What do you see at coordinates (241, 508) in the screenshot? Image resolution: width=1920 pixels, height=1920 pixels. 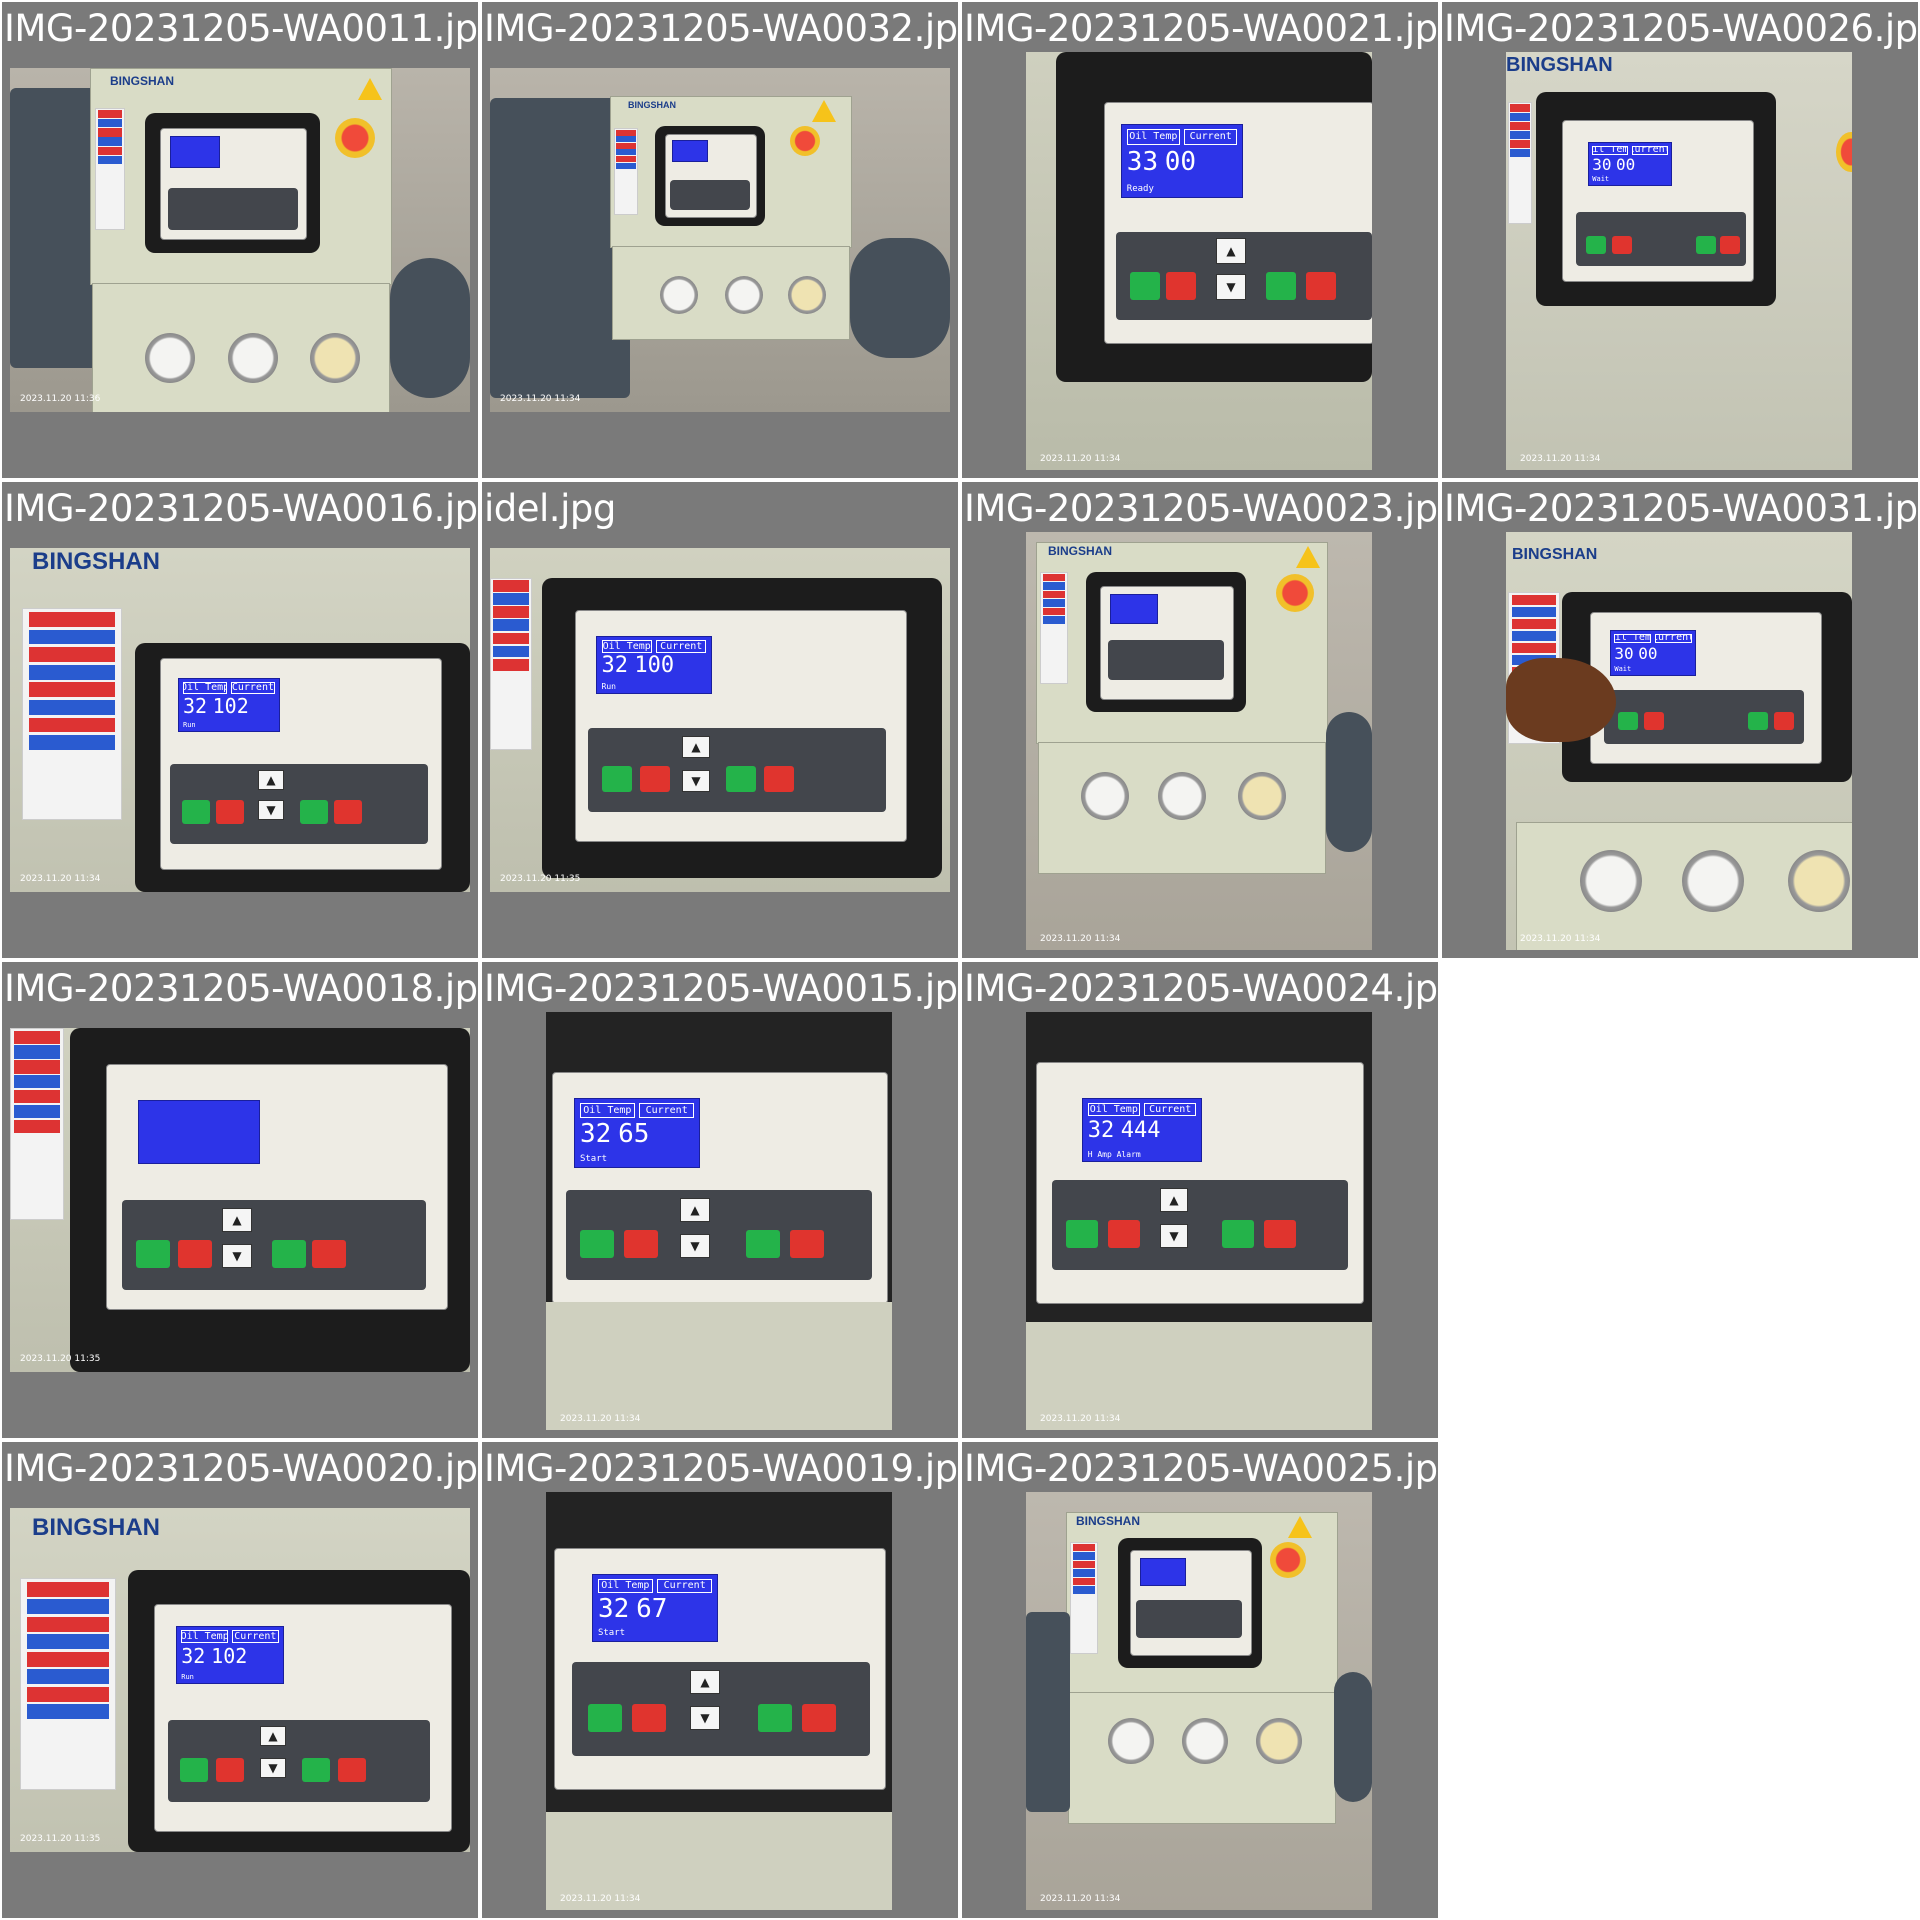 I see `file-name: IMG-20231205-WA0016.jpg` at bounding box center [241, 508].